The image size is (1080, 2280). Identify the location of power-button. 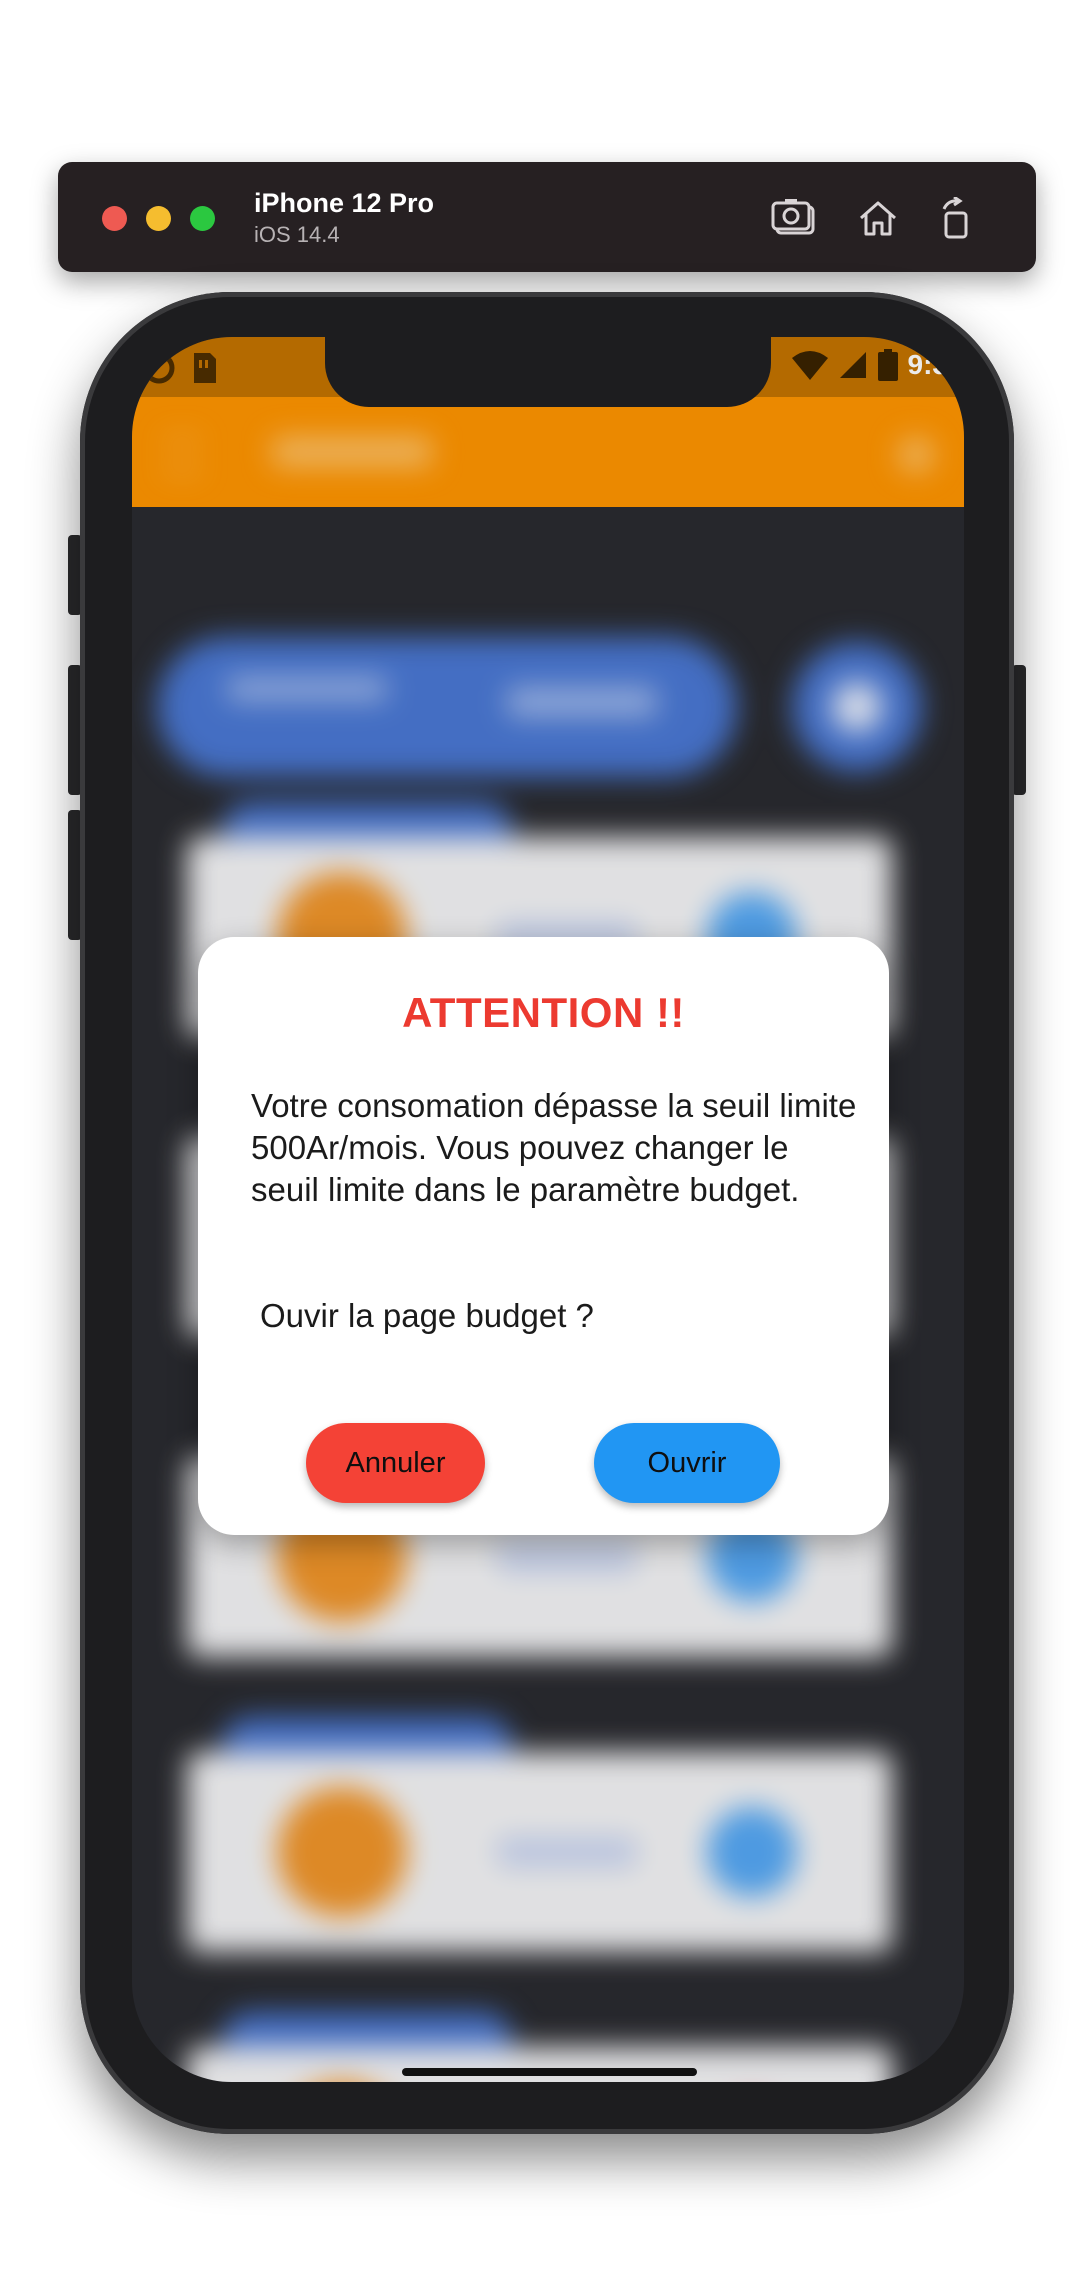
(1019, 730).